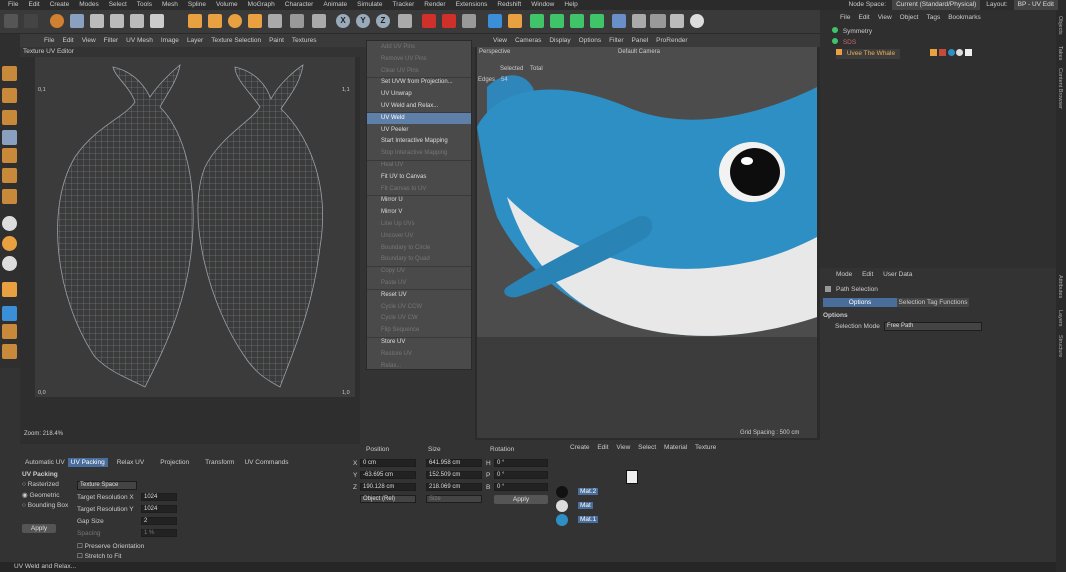  I want to click on workplane-icon, so click(297, 21).